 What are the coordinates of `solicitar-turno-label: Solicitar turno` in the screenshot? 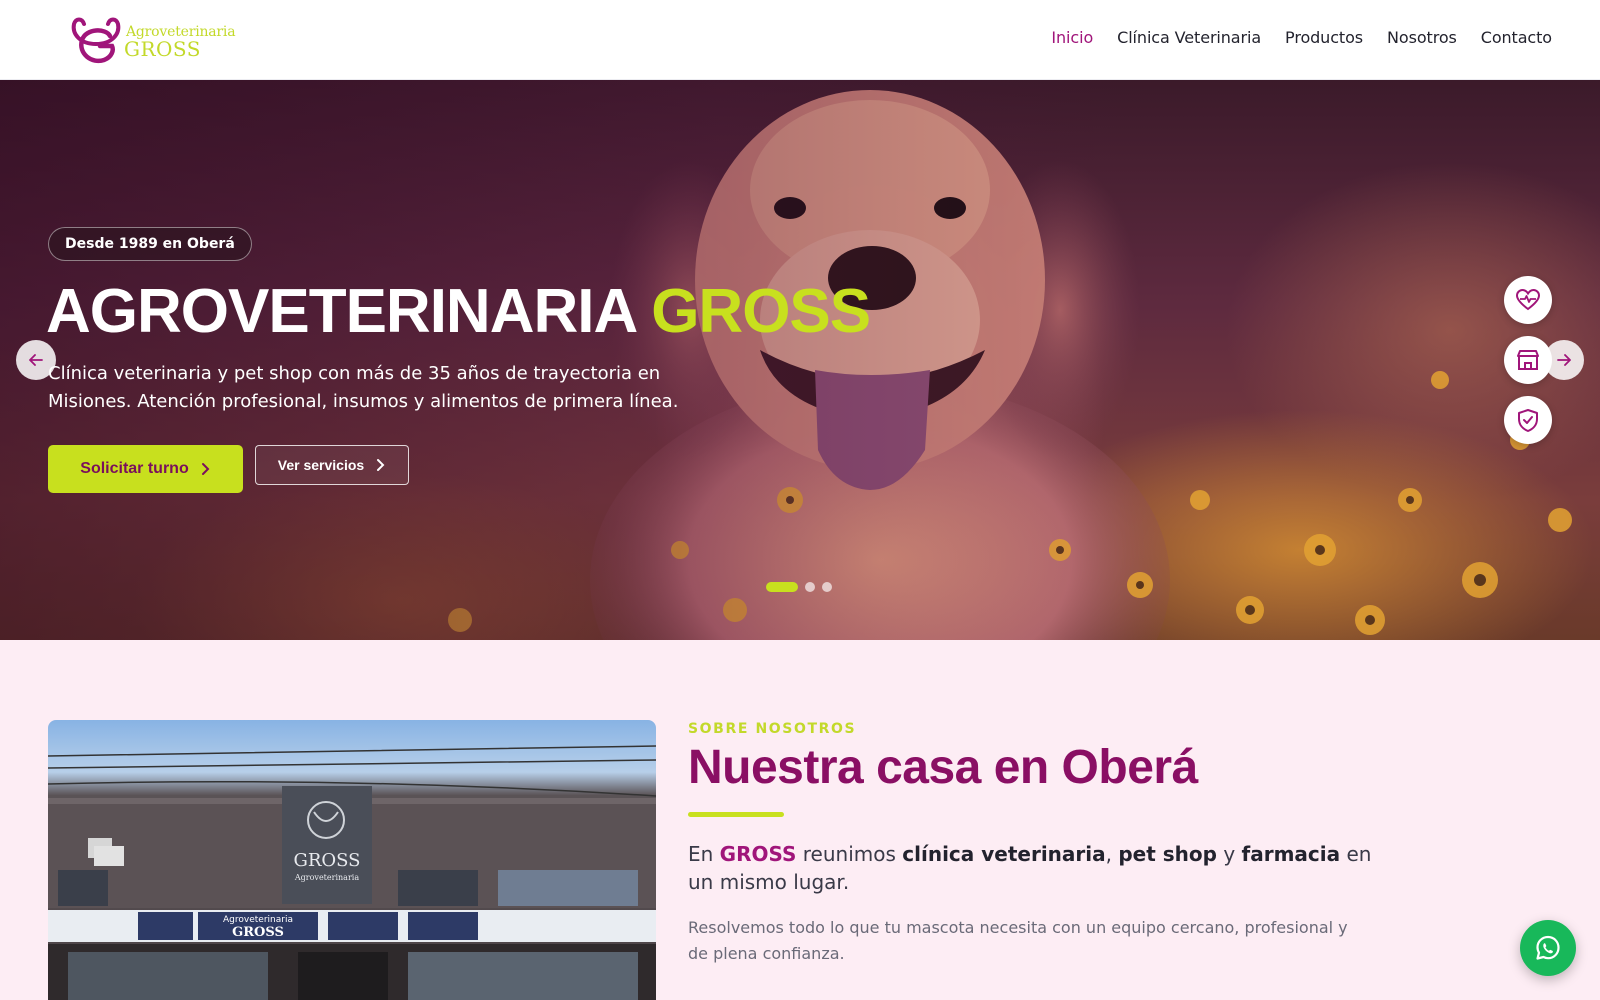 It's located at (134, 468).